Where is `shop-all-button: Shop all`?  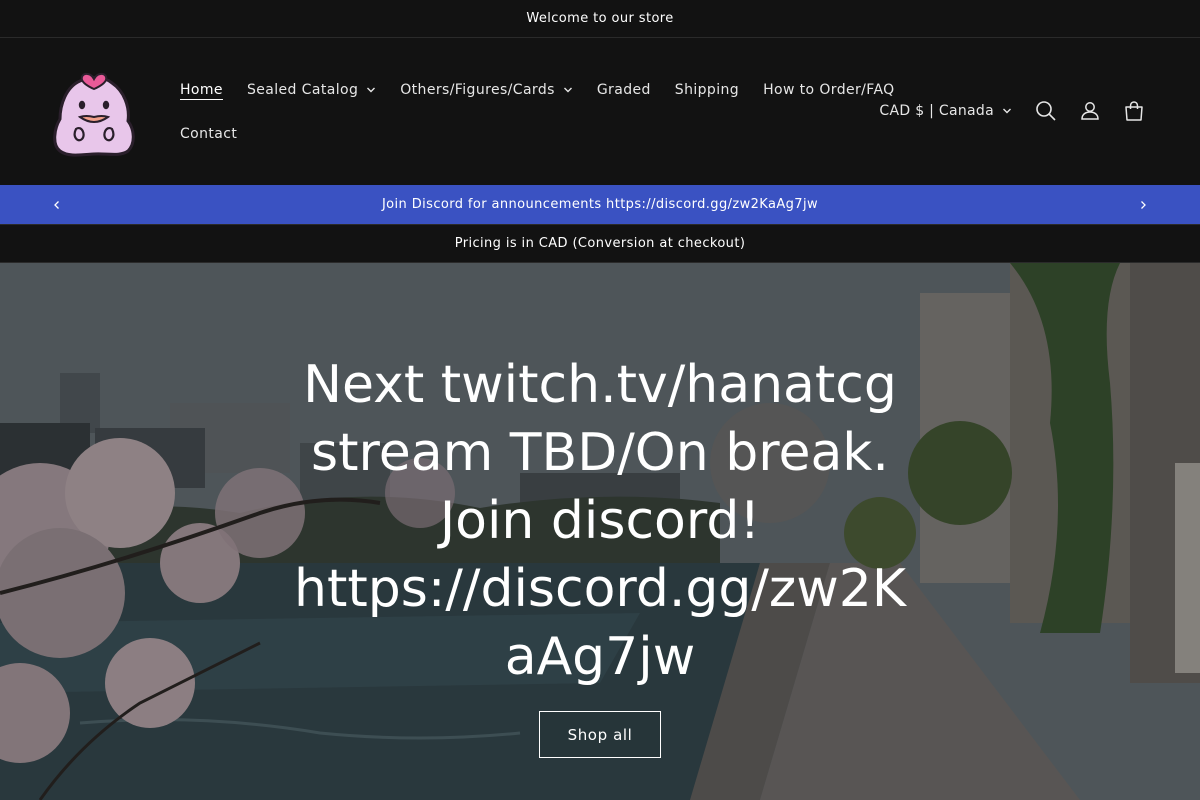
shop-all-button: Shop all is located at coordinates (600, 734).